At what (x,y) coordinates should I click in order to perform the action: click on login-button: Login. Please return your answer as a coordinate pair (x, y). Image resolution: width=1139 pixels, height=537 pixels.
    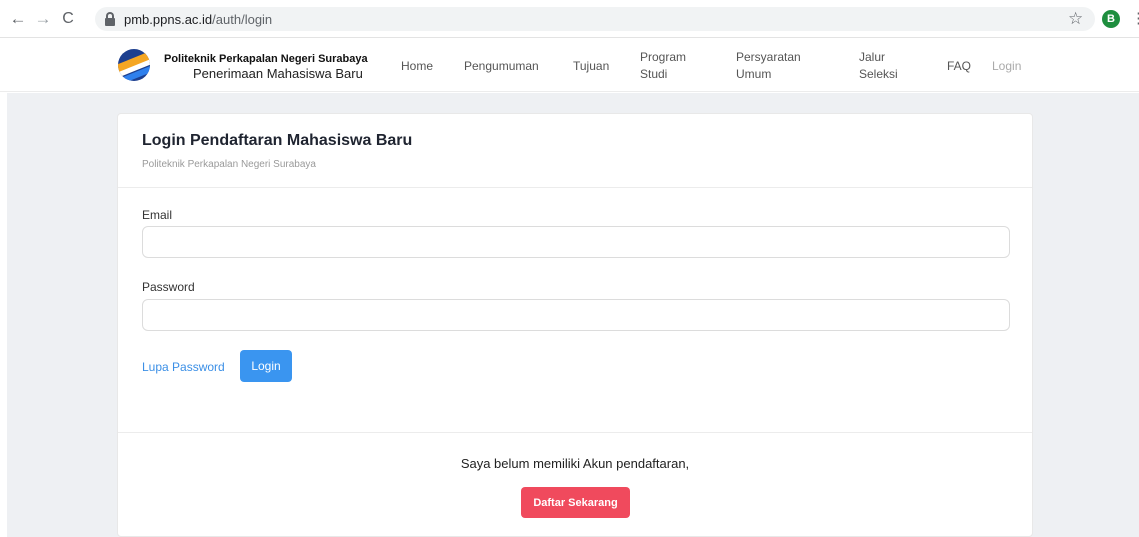
    Looking at the image, I should click on (266, 366).